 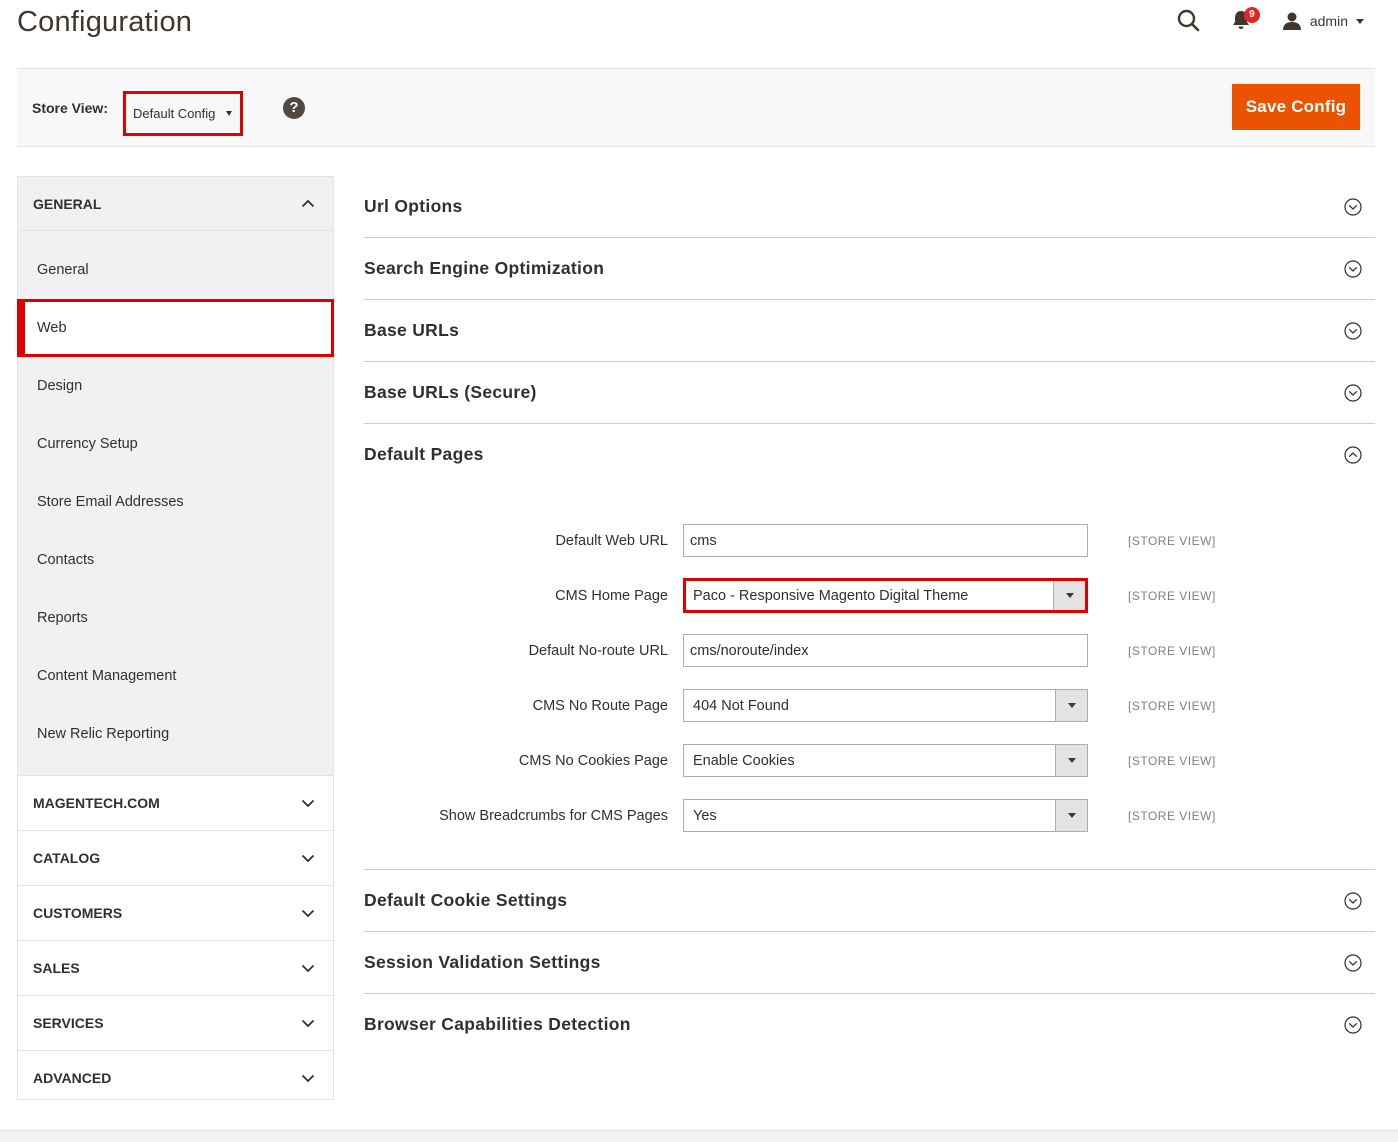 What do you see at coordinates (308, 203) in the screenshot?
I see `chevron-up-icon` at bounding box center [308, 203].